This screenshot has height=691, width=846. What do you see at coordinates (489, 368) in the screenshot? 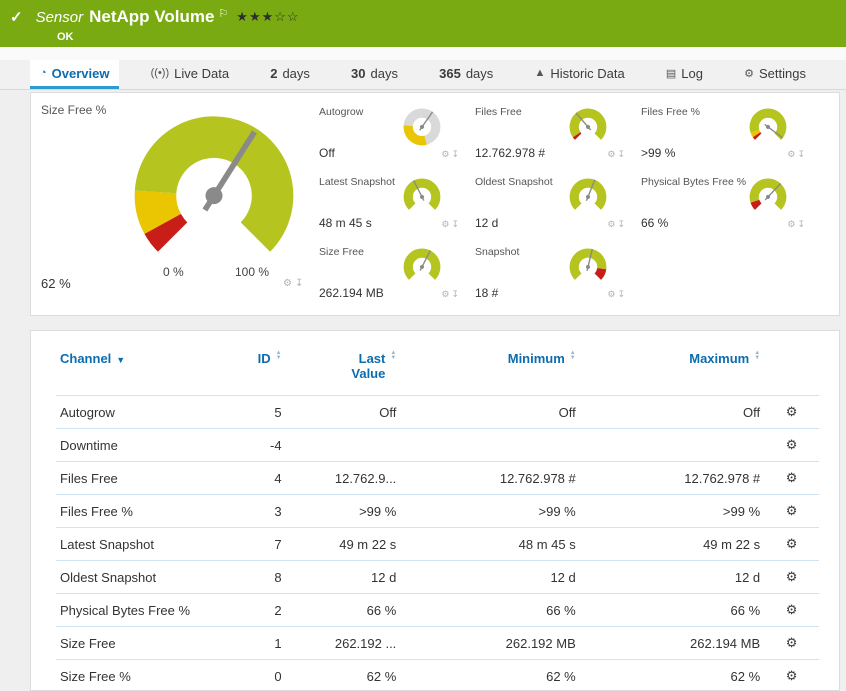
I see `column-header-min: Minimum ▲ ▼` at bounding box center [489, 368].